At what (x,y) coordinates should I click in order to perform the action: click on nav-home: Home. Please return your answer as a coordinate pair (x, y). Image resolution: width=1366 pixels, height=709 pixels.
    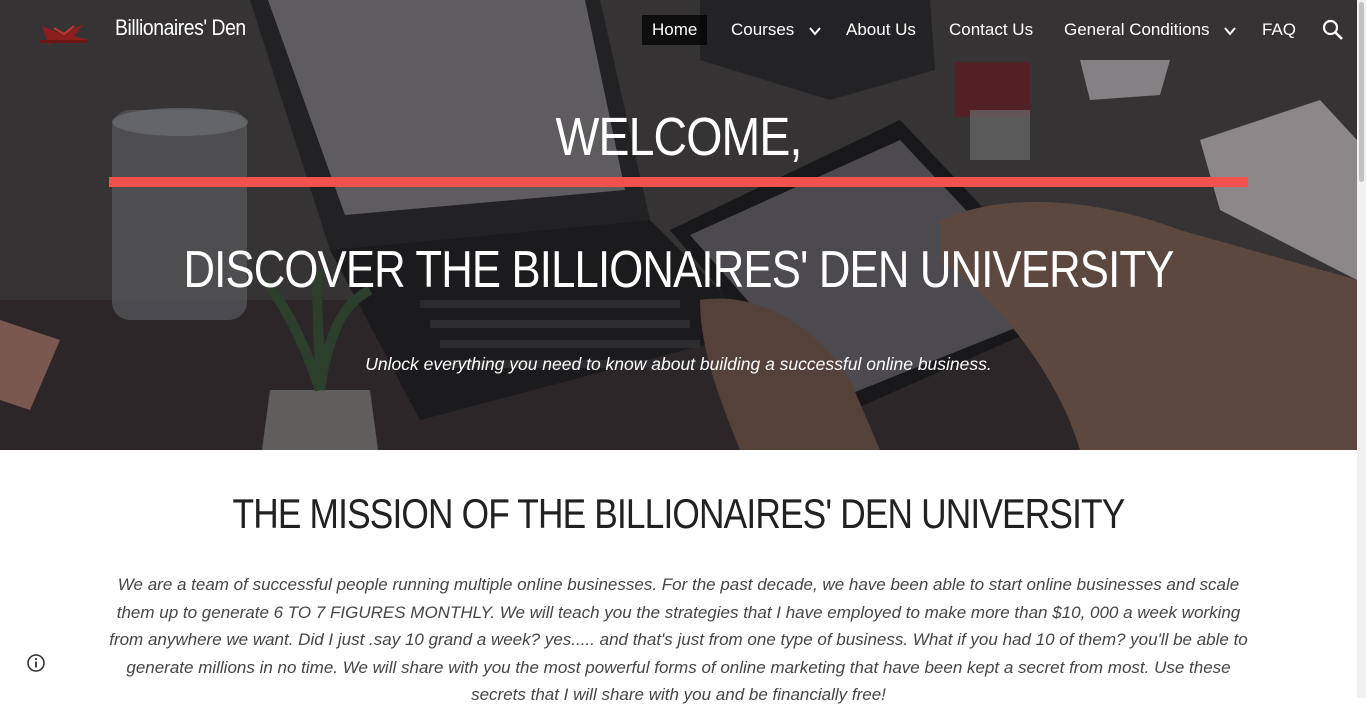
    Looking at the image, I should click on (675, 30).